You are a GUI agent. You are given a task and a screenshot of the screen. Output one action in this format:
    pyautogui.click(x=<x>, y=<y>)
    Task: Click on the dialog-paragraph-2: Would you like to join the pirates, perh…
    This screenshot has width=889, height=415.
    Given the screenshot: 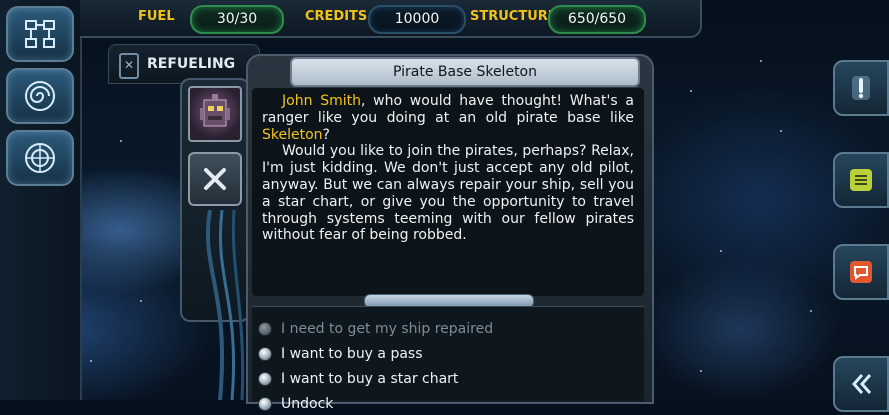 What is the action you would take?
    pyautogui.click(x=448, y=193)
    